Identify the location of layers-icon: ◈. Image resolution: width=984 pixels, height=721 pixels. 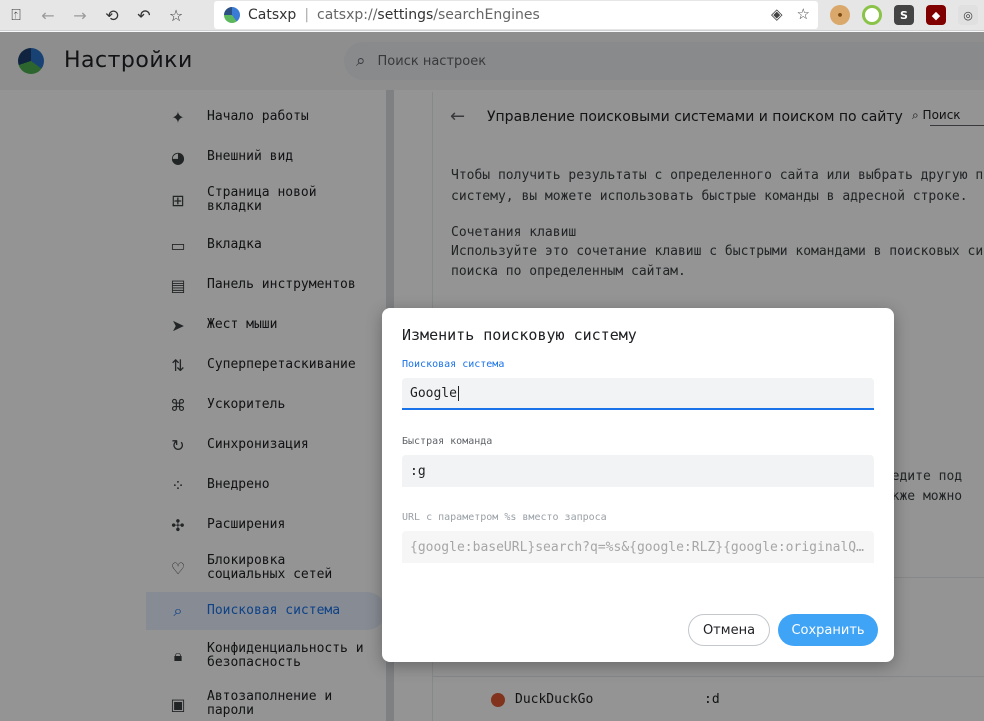
(777, 14).